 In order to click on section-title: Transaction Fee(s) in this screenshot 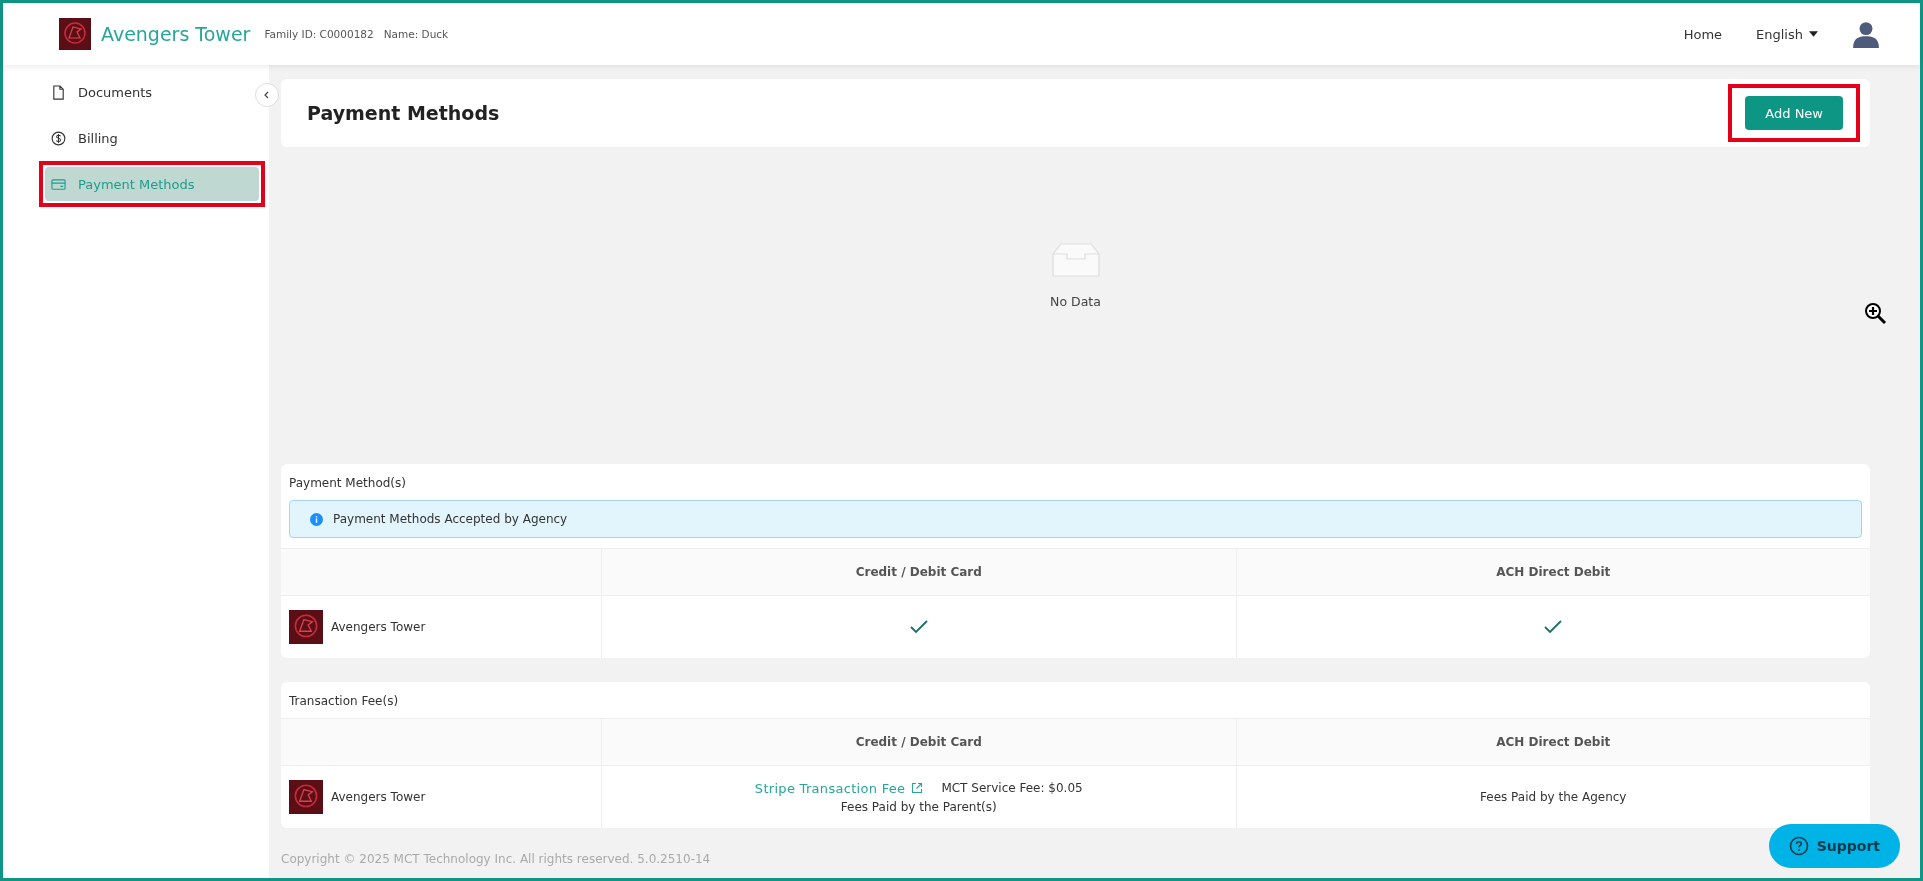, I will do `click(344, 701)`.